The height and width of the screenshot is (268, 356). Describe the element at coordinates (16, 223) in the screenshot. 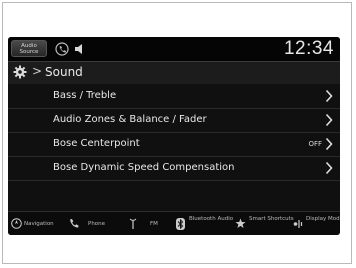

I see `compass-icon` at that location.